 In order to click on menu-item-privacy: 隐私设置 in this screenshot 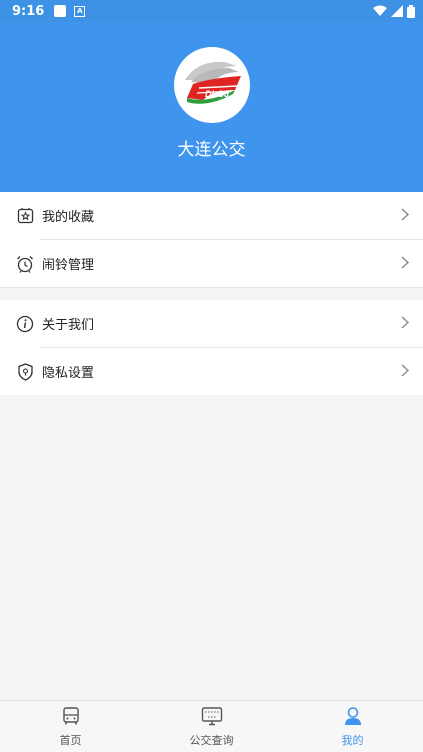, I will do `click(211, 371)`.